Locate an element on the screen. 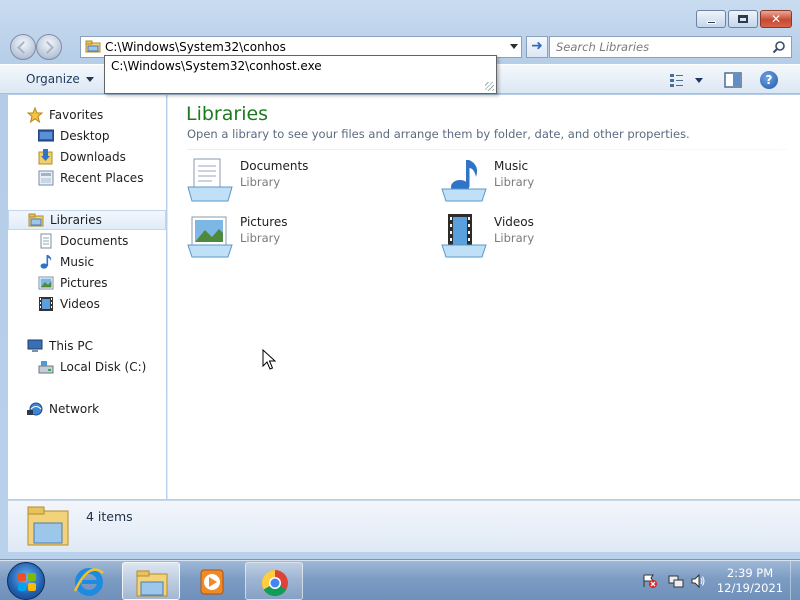  help-icon: ? is located at coordinates (769, 80).